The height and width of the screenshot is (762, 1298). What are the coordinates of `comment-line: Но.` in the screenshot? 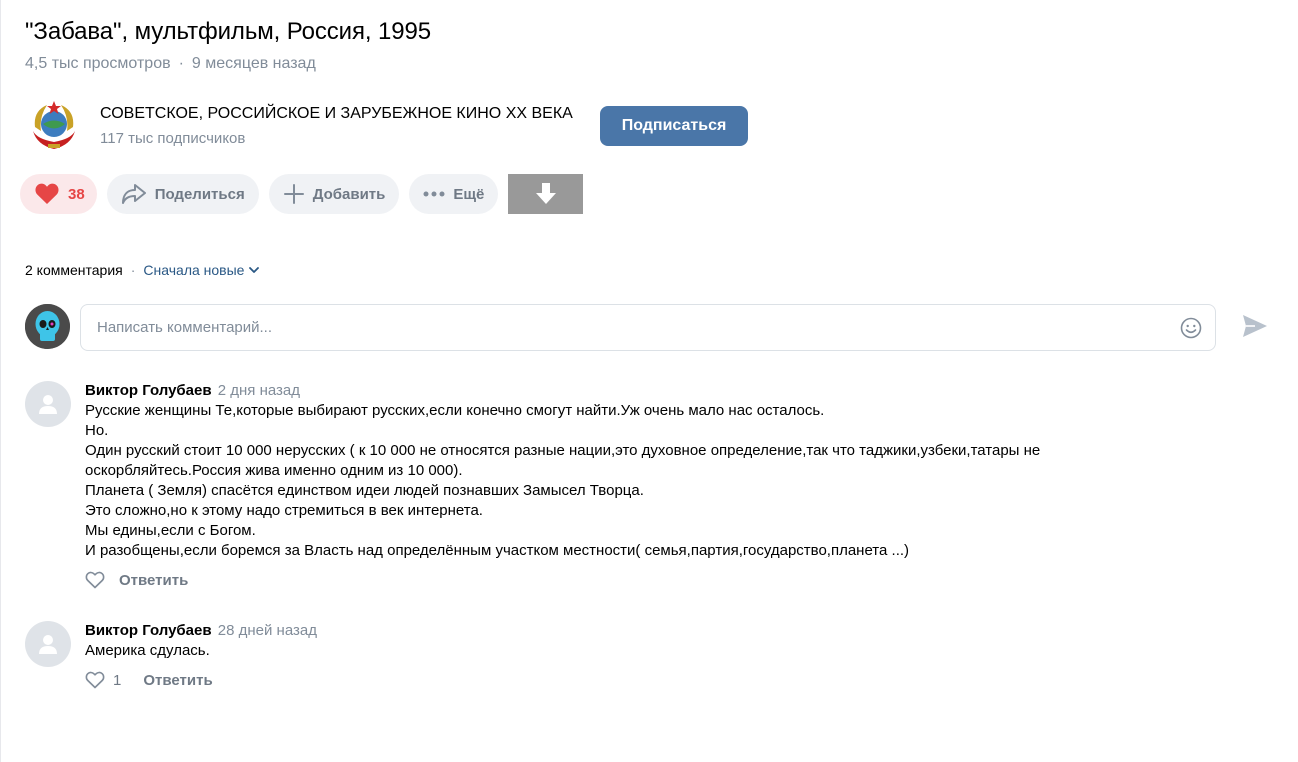 It's located at (97, 430).